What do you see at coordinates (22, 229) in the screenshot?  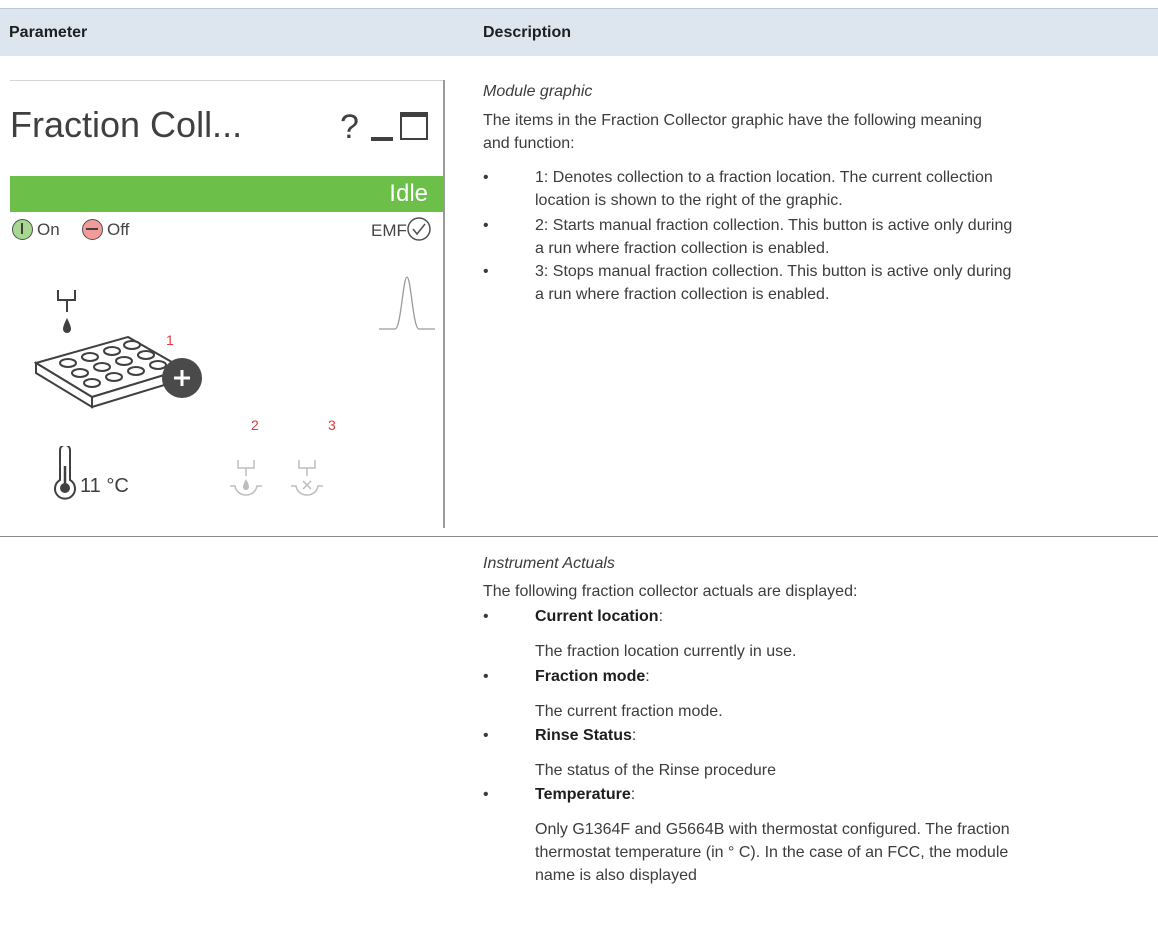 I see `on-icon` at bounding box center [22, 229].